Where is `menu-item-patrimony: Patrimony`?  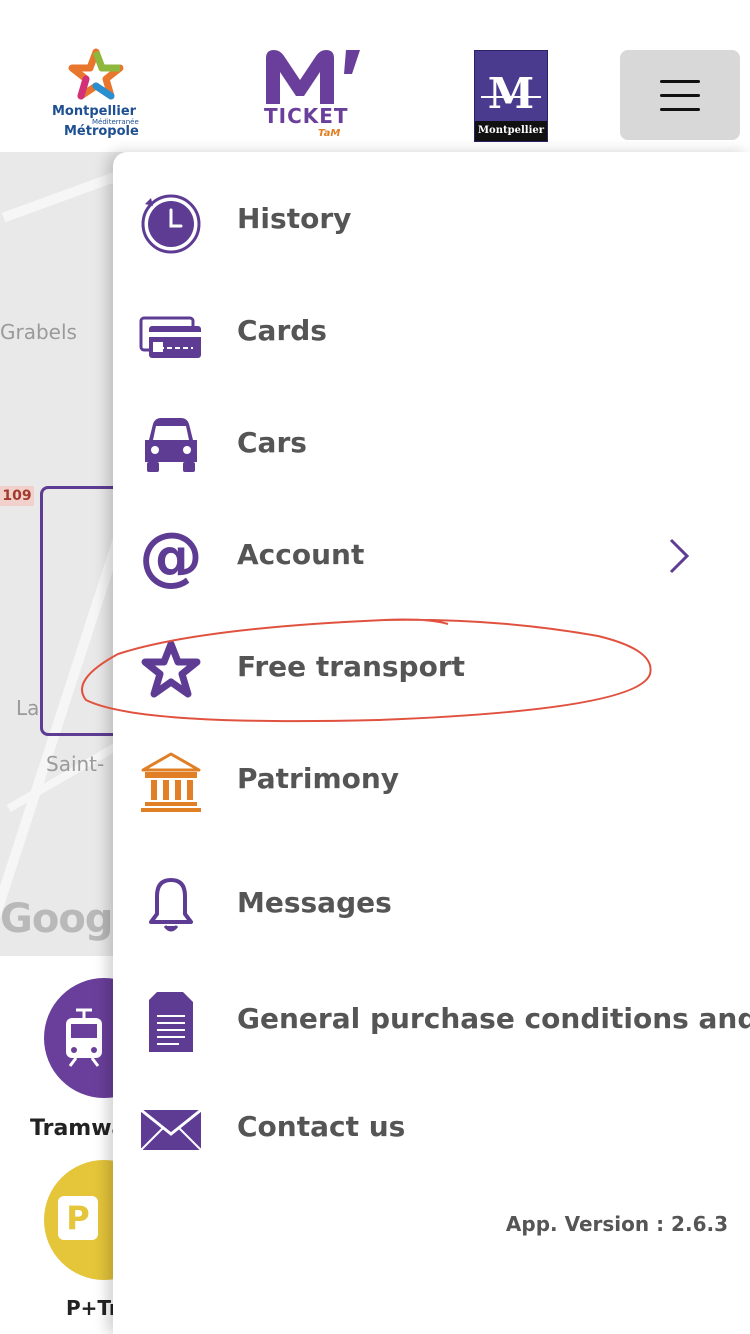 menu-item-patrimony: Patrimony is located at coordinates (431, 782).